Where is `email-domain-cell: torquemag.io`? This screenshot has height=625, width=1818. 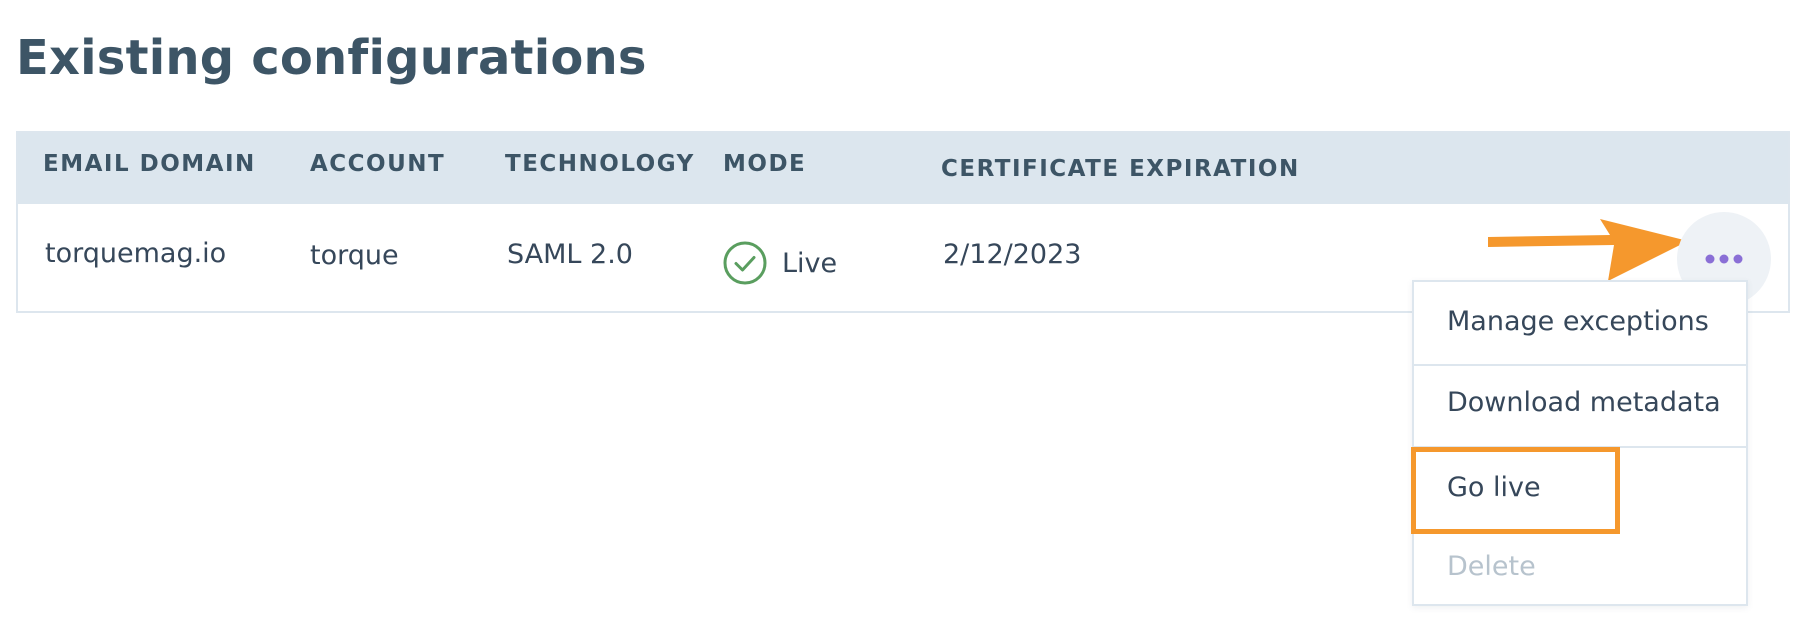
email-domain-cell: torquemag.io is located at coordinates (136, 253).